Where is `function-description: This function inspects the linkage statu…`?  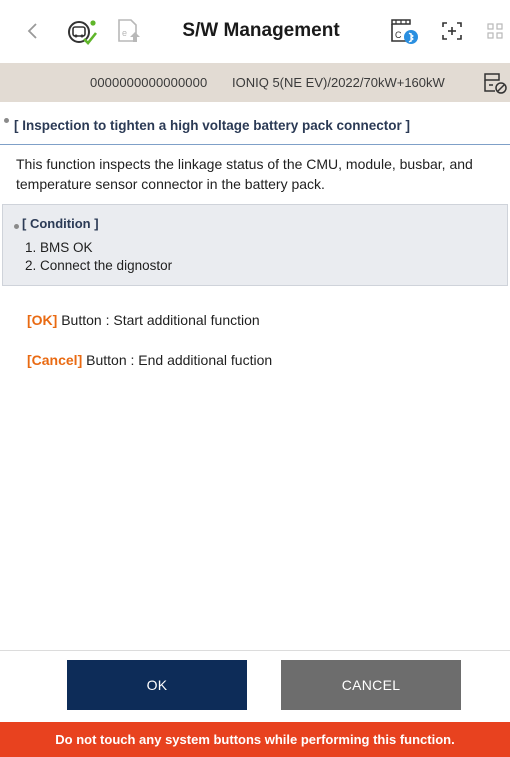
function-description: This function inspects the linkage statu… is located at coordinates (244, 174).